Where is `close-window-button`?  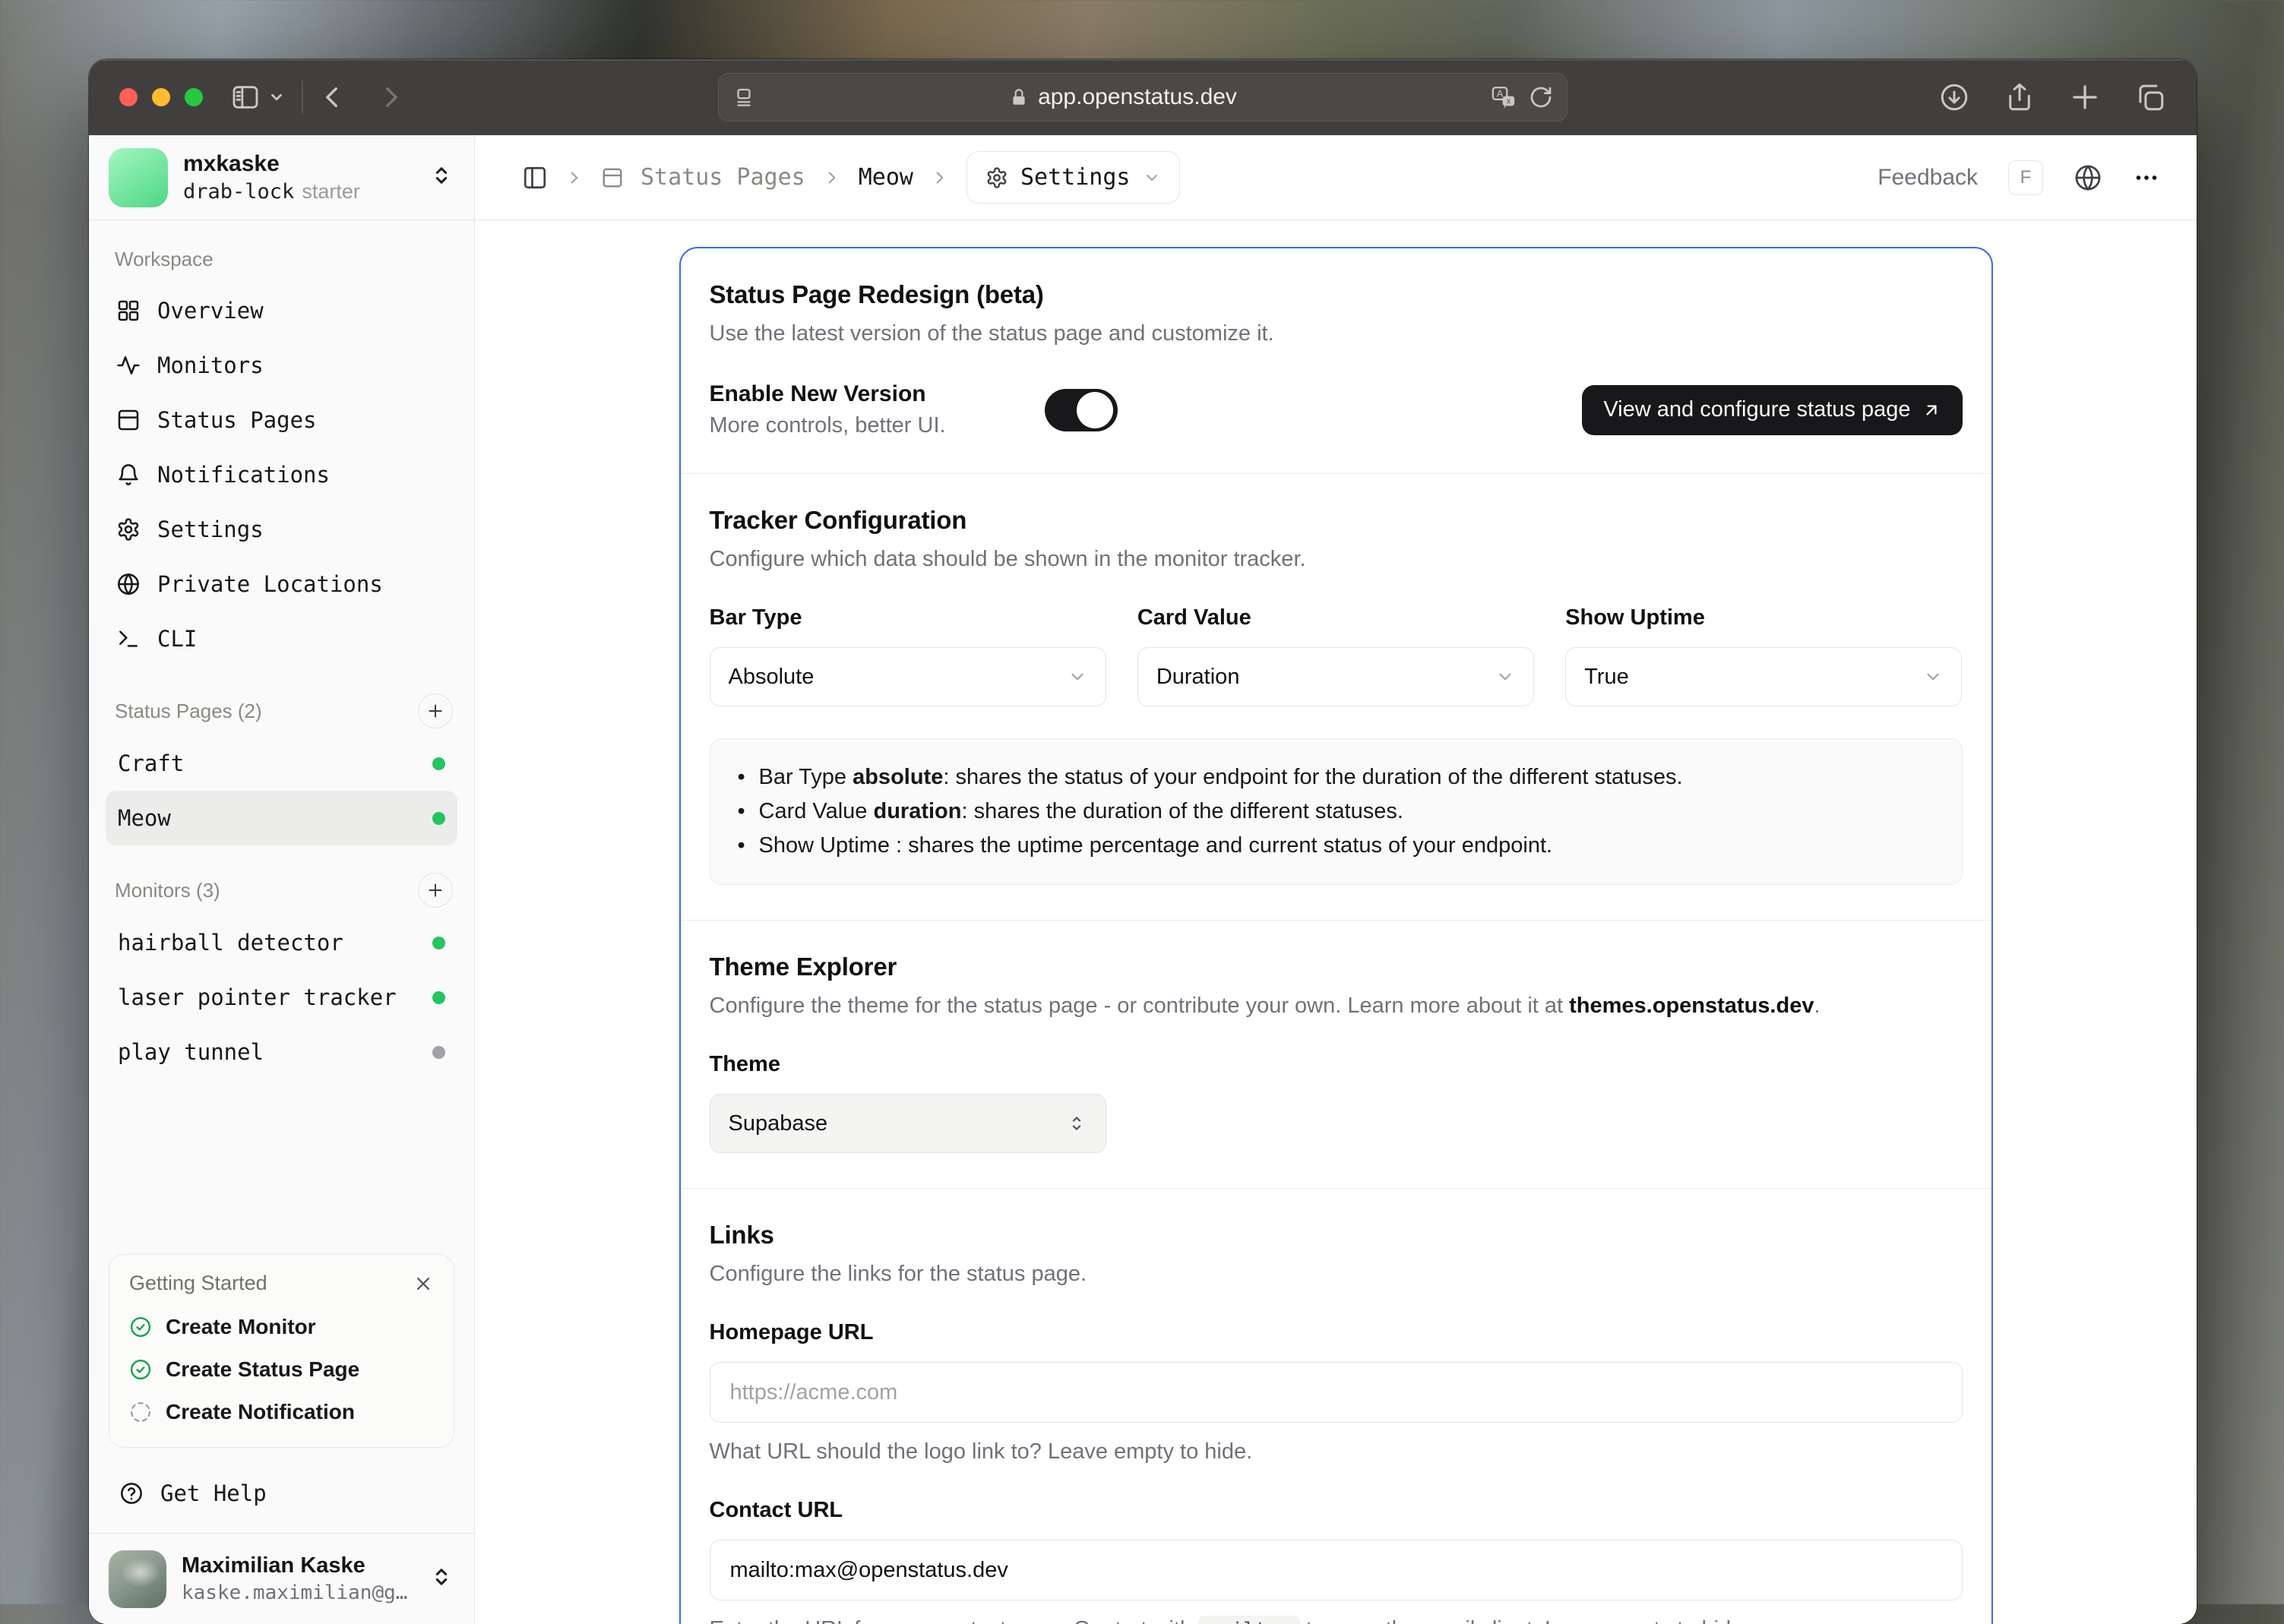 close-window-button is located at coordinates (128, 97).